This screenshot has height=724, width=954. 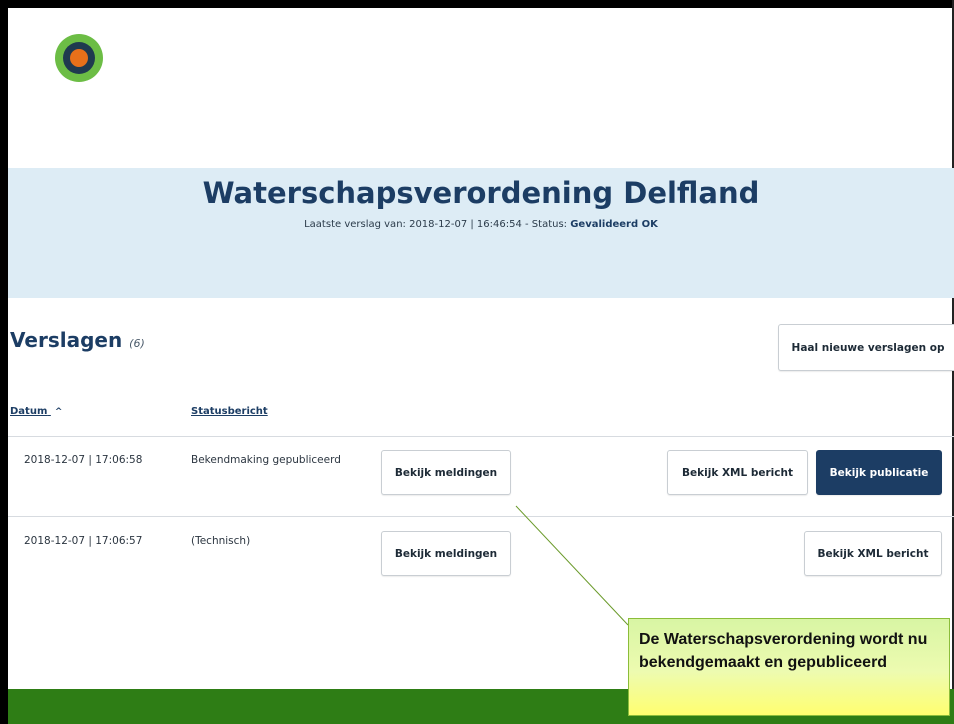 I want to click on section-title-text: Verslagen, so click(x=66, y=340).